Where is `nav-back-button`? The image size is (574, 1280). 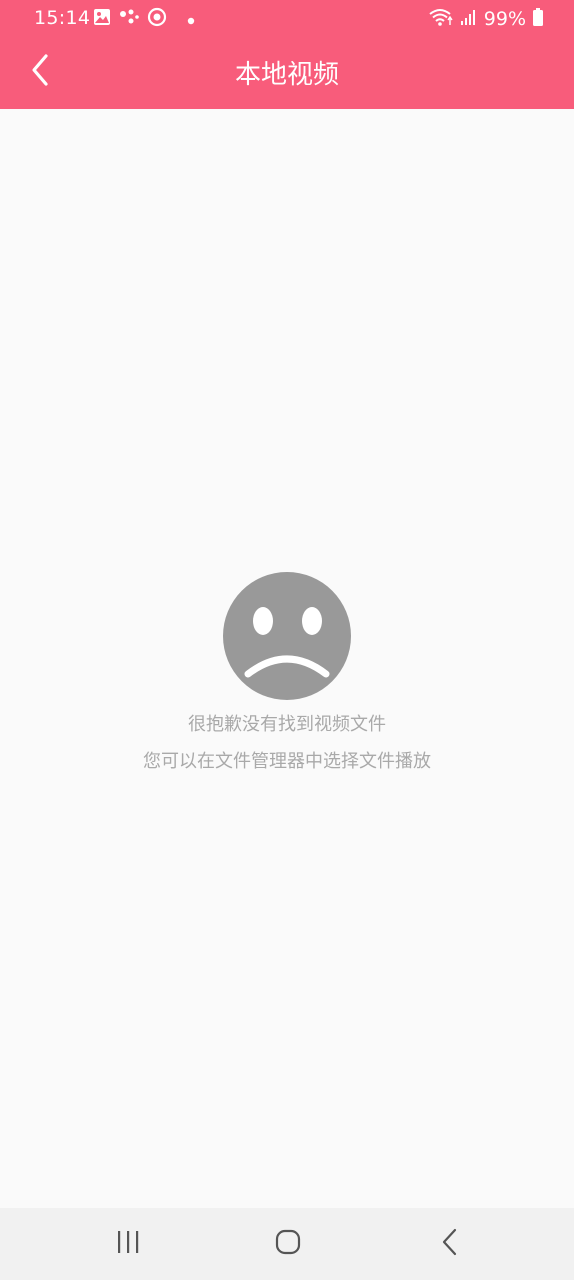
nav-back-button is located at coordinates (450, 1244).